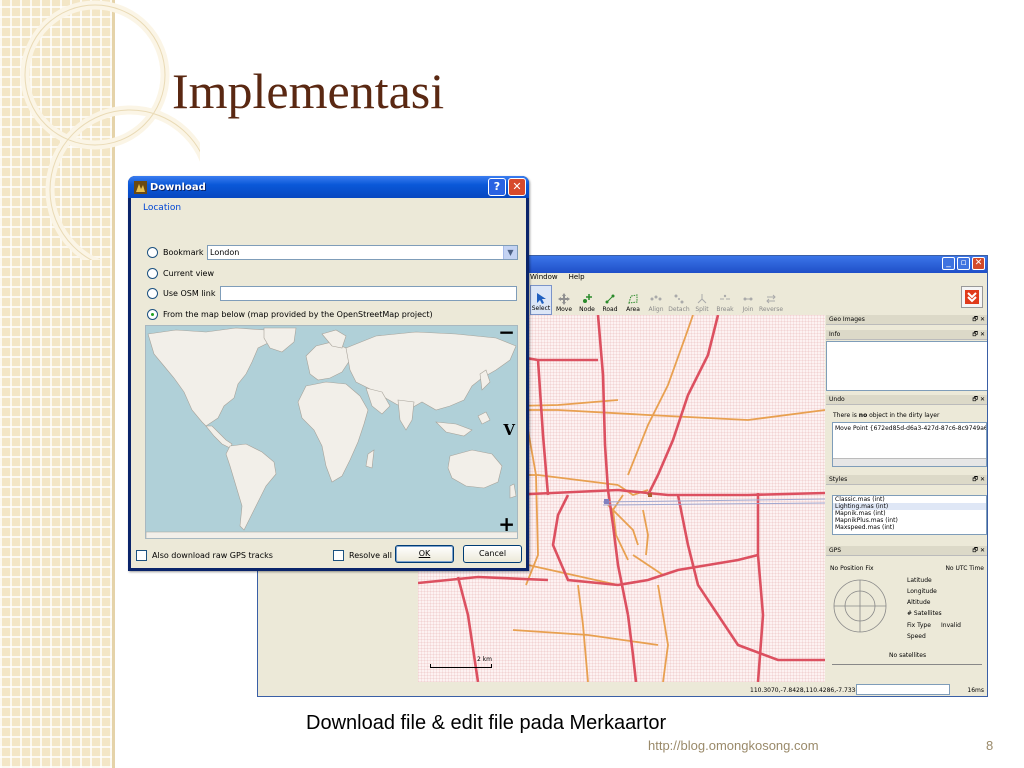 The image size is (1024, 768). Describe the element at coordinates (916, 636) in the screenshot. I see `gps-field-speed: Speed` at that location.